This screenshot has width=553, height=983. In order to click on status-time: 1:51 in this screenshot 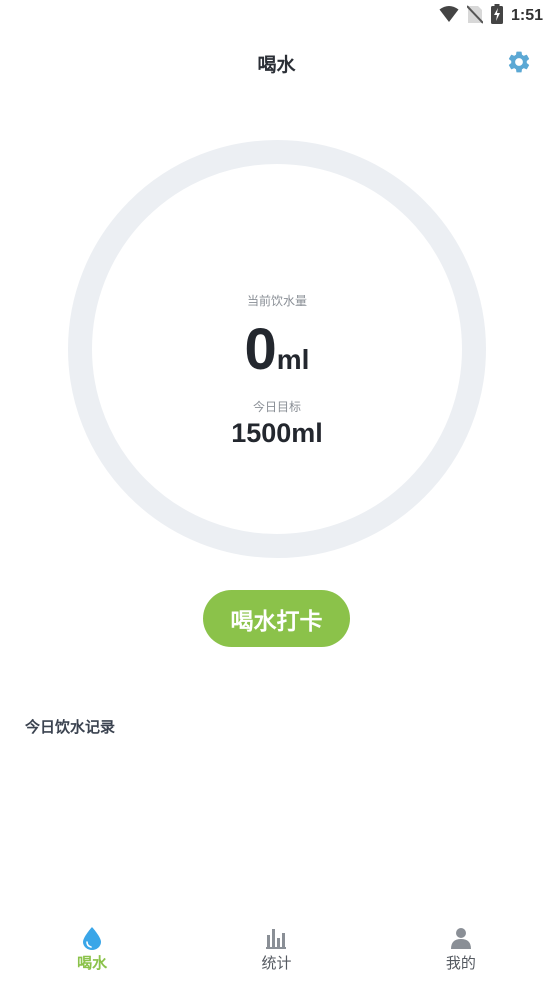, I will do `click(526, 15)`.